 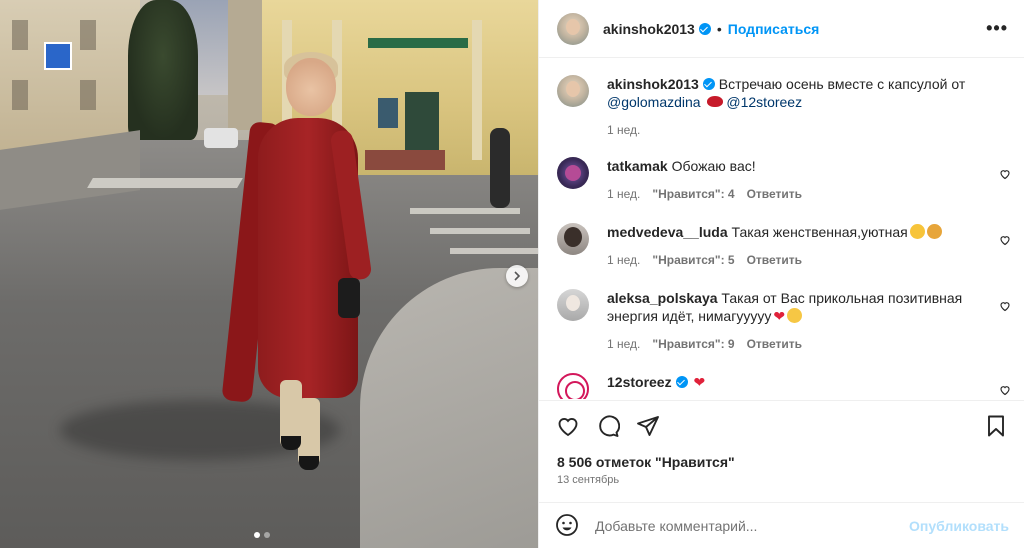 I want to click on comment-row: 12storeez ❤, so click(x=785, y=386).